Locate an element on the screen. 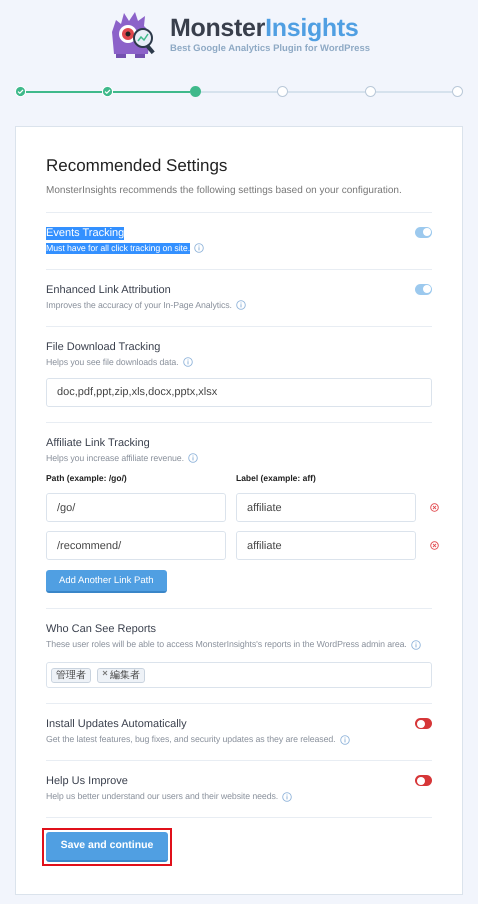 This screenshot has width=478, height=904. role-tag: 編集者 is located at coordinates (121, 675).